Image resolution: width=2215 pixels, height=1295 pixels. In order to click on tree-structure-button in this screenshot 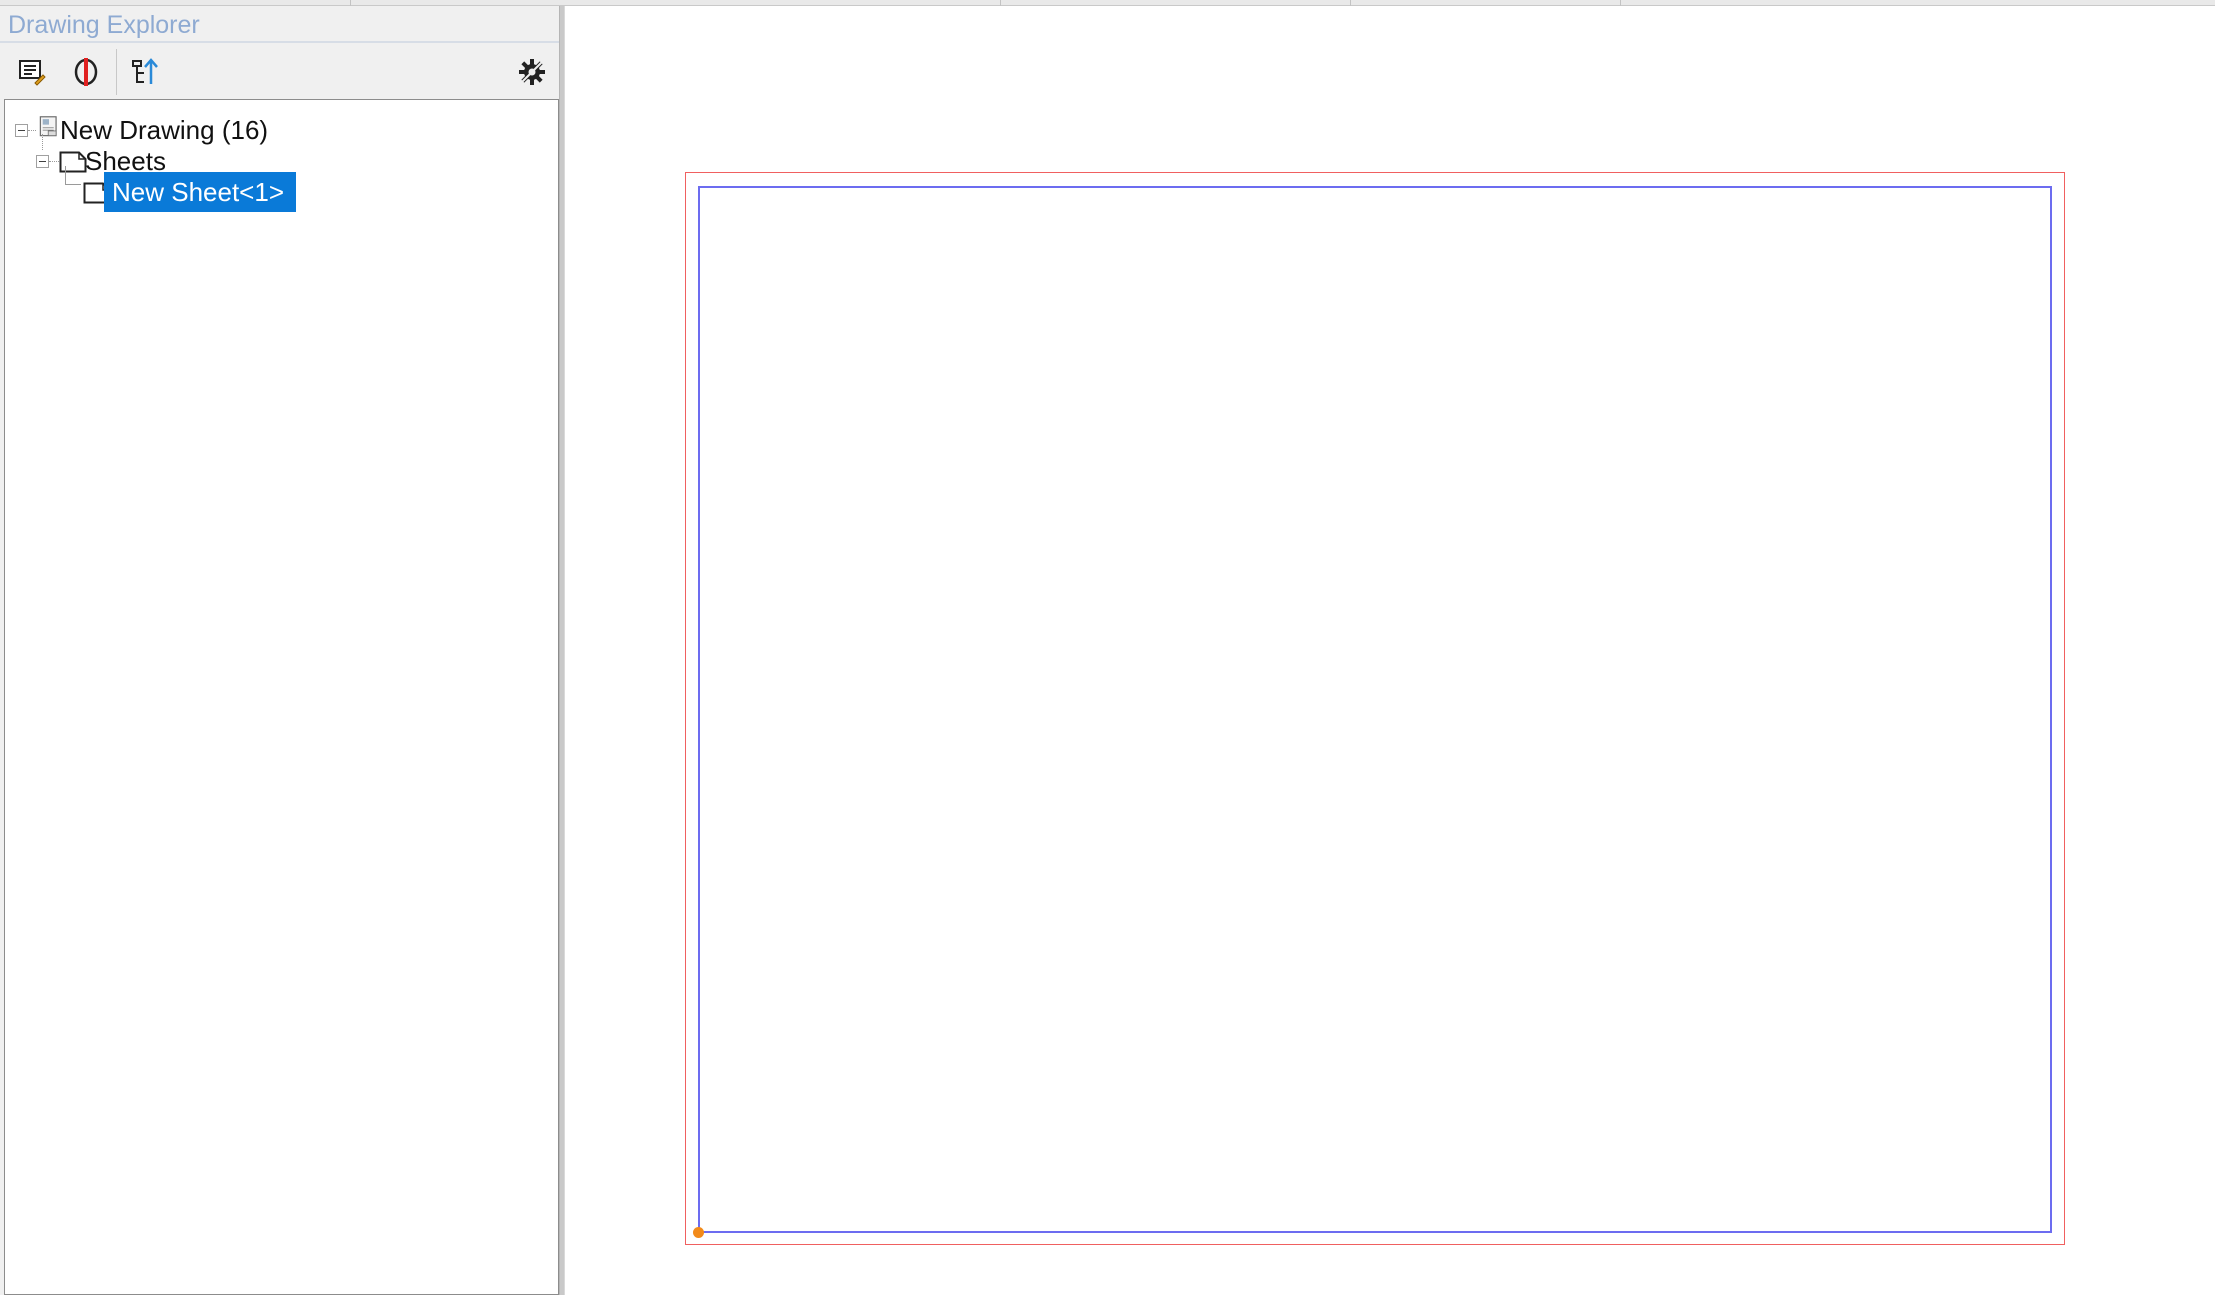, I will do `click(146, 72)`.